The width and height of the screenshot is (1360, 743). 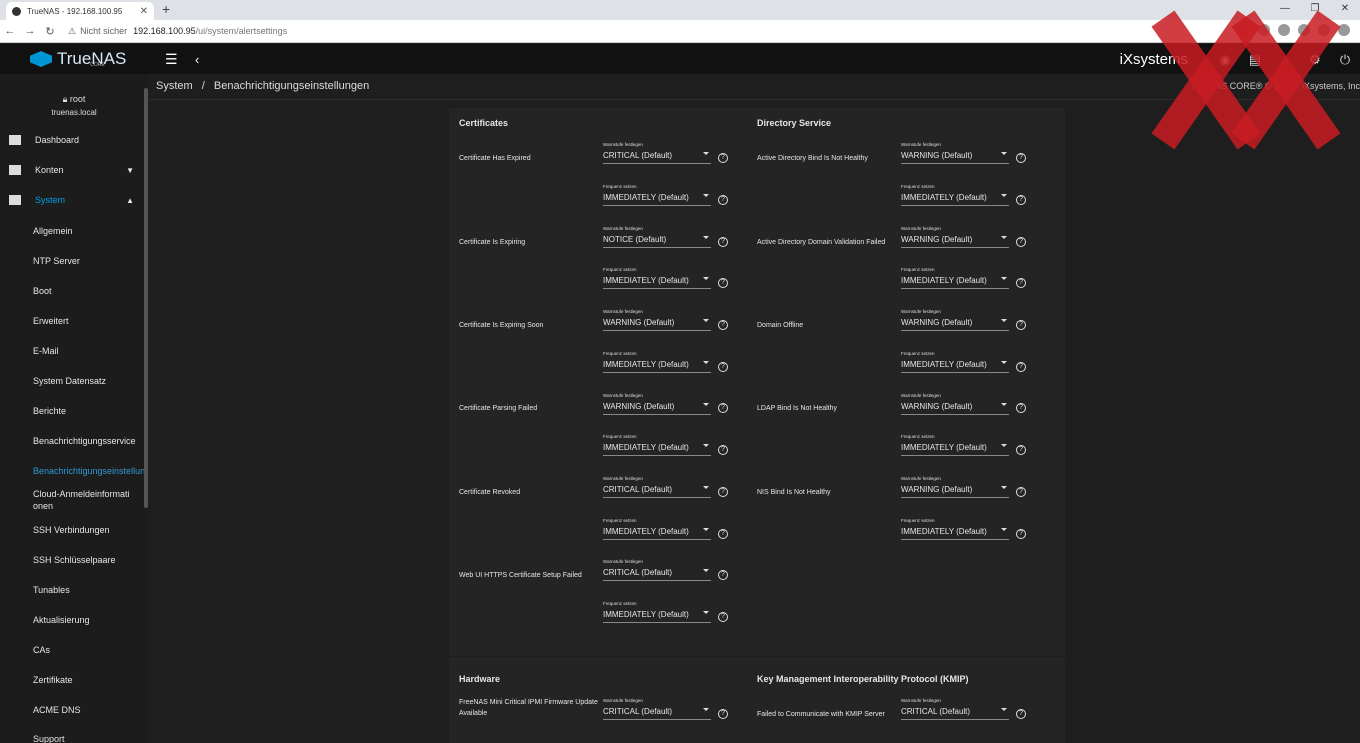 What do you see at coordinates (1345, 9) in the screenshot?
I see `close-window-icon: ✕` at bounding box center [1345, 9].